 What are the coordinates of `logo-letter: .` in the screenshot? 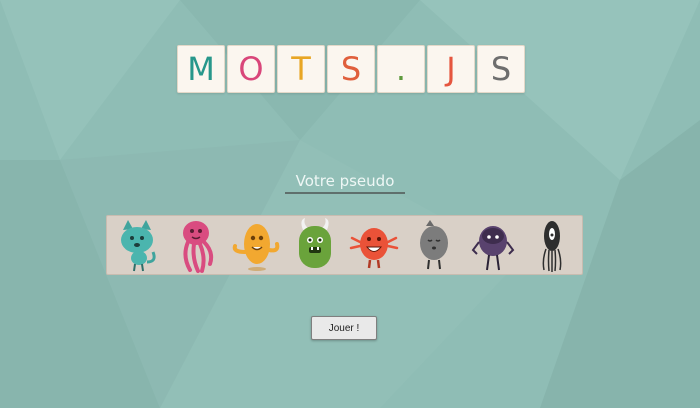 It's located at (401, 69).